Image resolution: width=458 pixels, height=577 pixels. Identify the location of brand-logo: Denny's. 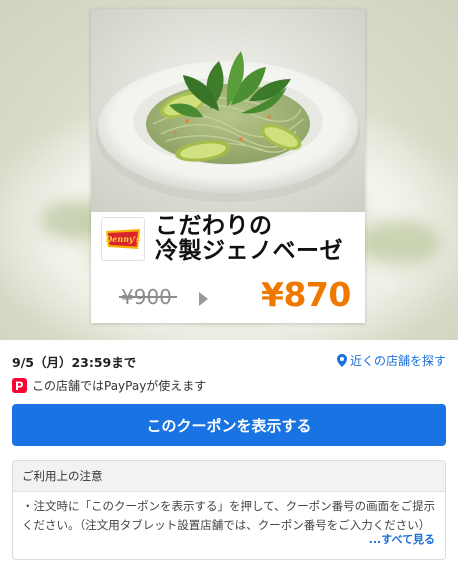
(123, 239).